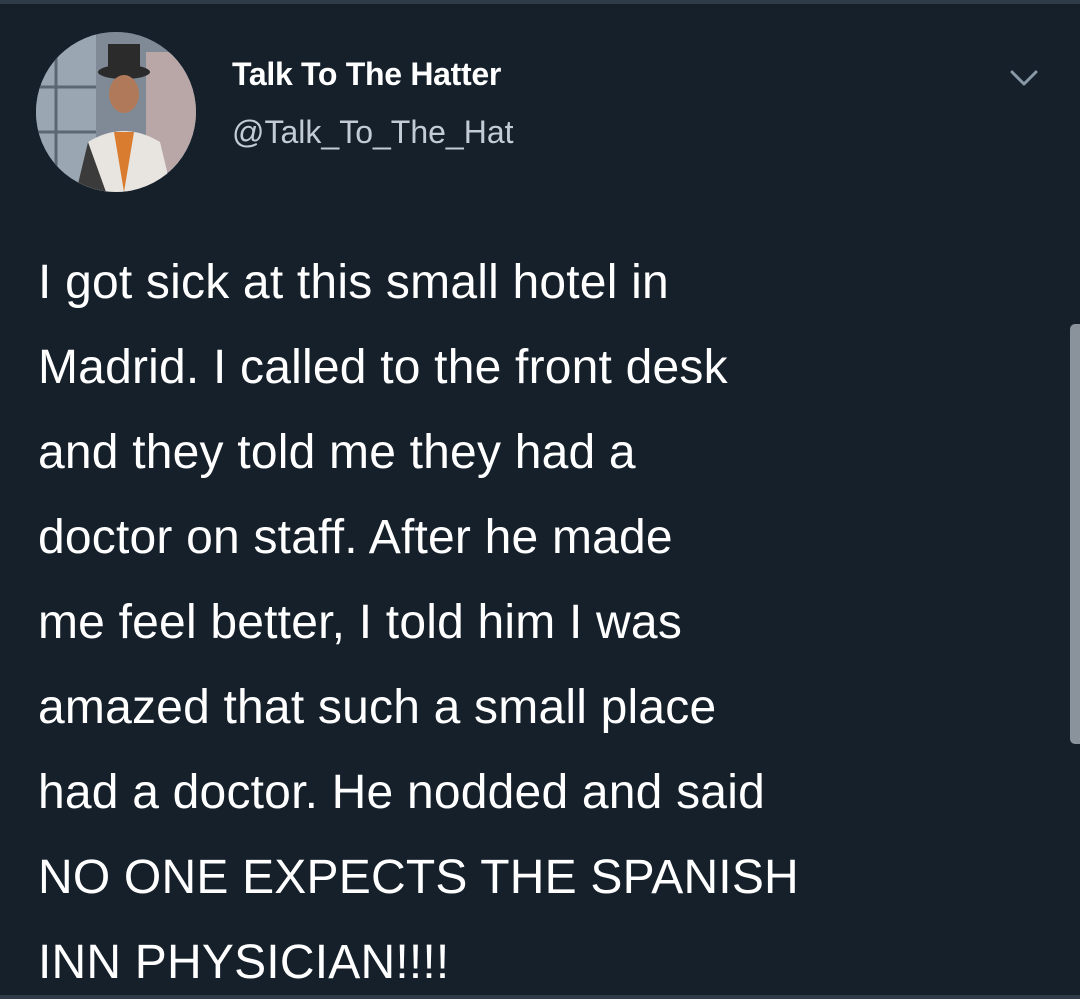  What do you see at coordinates (373, 74) in the screenshot?
I see `author-display-name: Talk To The Hatter` at bounding box center [373, 74].